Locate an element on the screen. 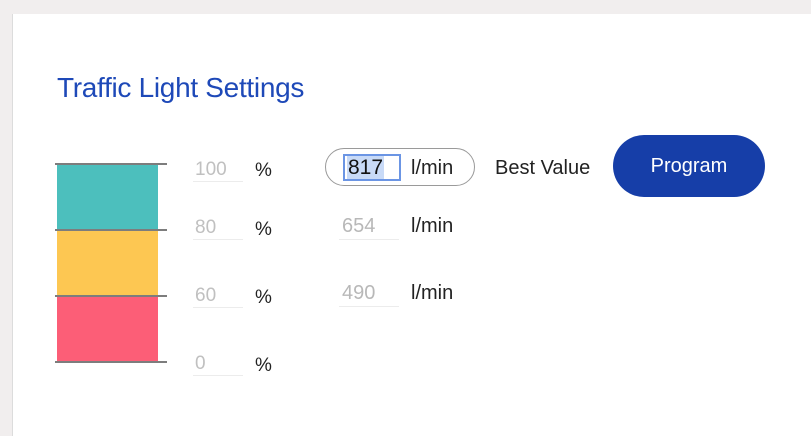 Image resolution: width=811 pixels, height=436 pixels. page-title: Traffic Light Settings is located at coordinates (181, 87).